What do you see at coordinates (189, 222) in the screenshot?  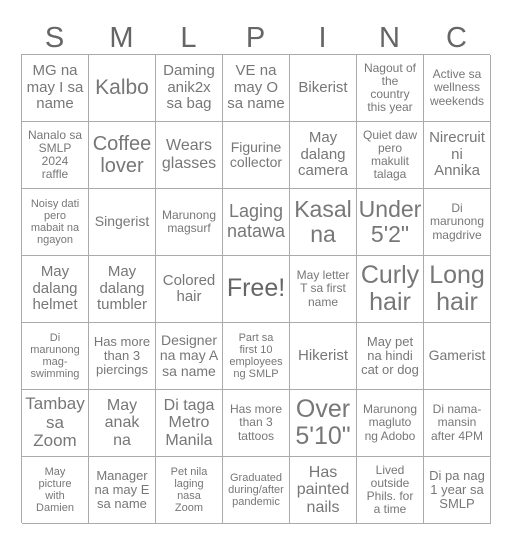 I see `bingo-cell: Marunong magsurf` at bounding box center [189, 222].